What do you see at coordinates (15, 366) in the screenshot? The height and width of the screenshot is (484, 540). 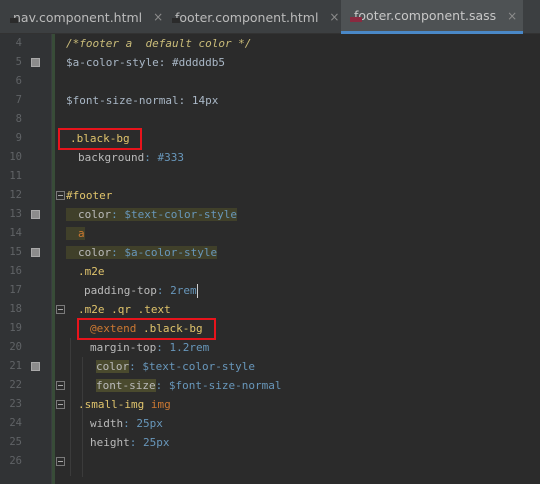 I see `line-number: 21` at bounding box center [15, 366].